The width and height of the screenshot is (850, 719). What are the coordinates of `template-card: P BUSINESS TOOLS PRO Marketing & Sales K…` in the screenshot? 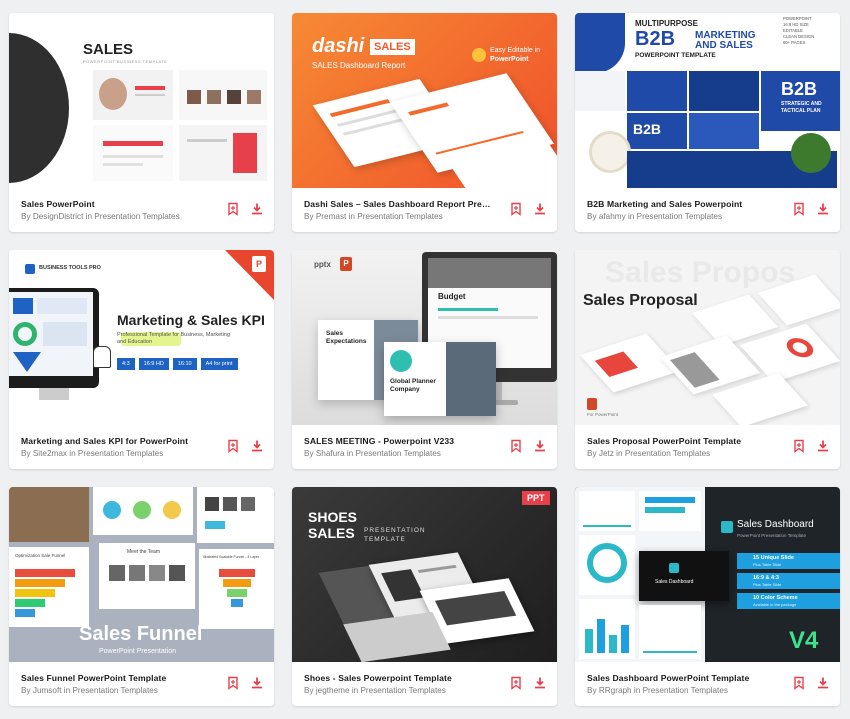 It's located at (141, 359).